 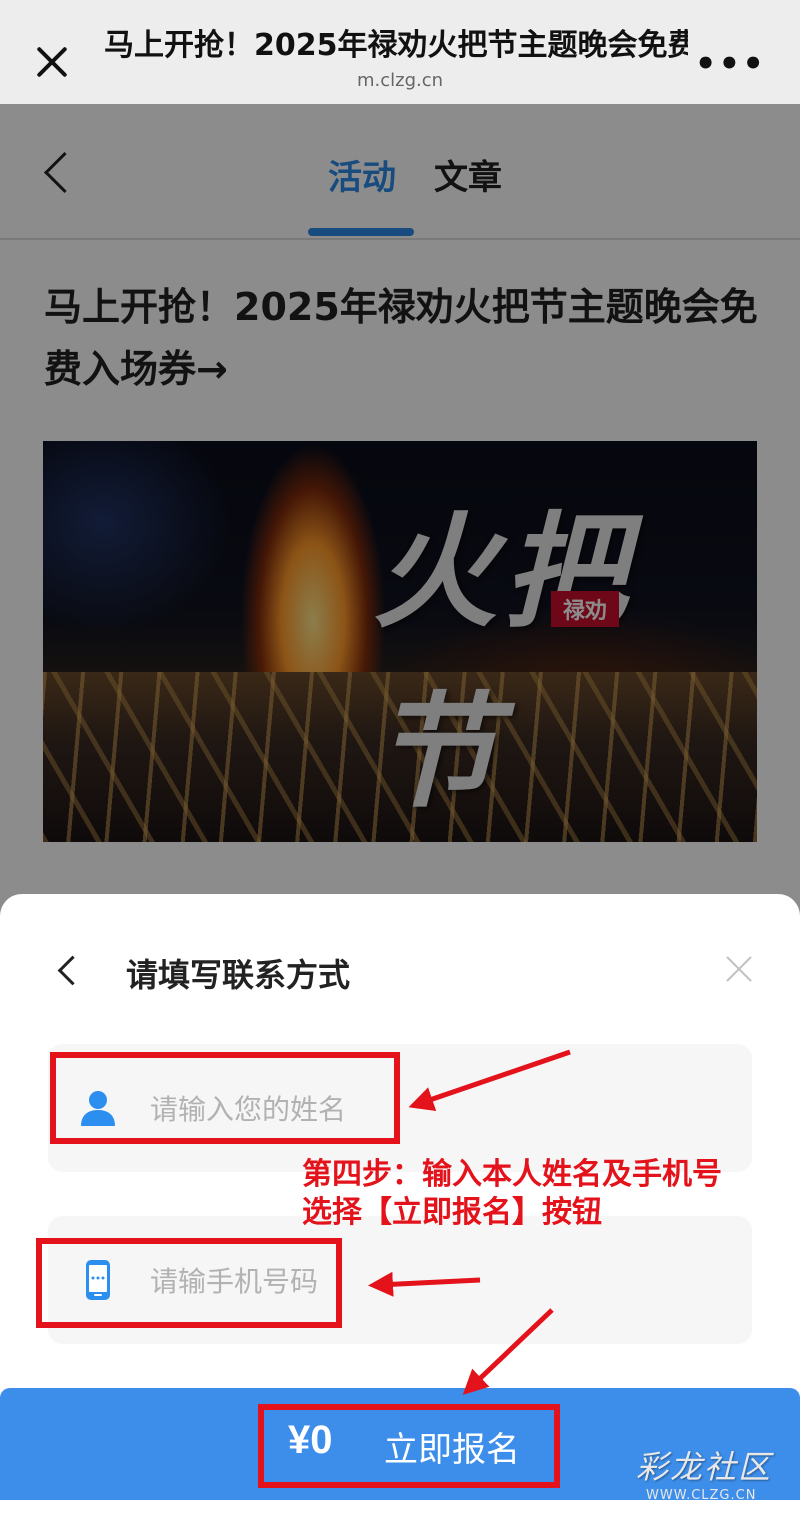 What do you see at coordinates (225, 1098) in the screenshot?
I see `annotation-box-name` at bounding box center [225, 1098].